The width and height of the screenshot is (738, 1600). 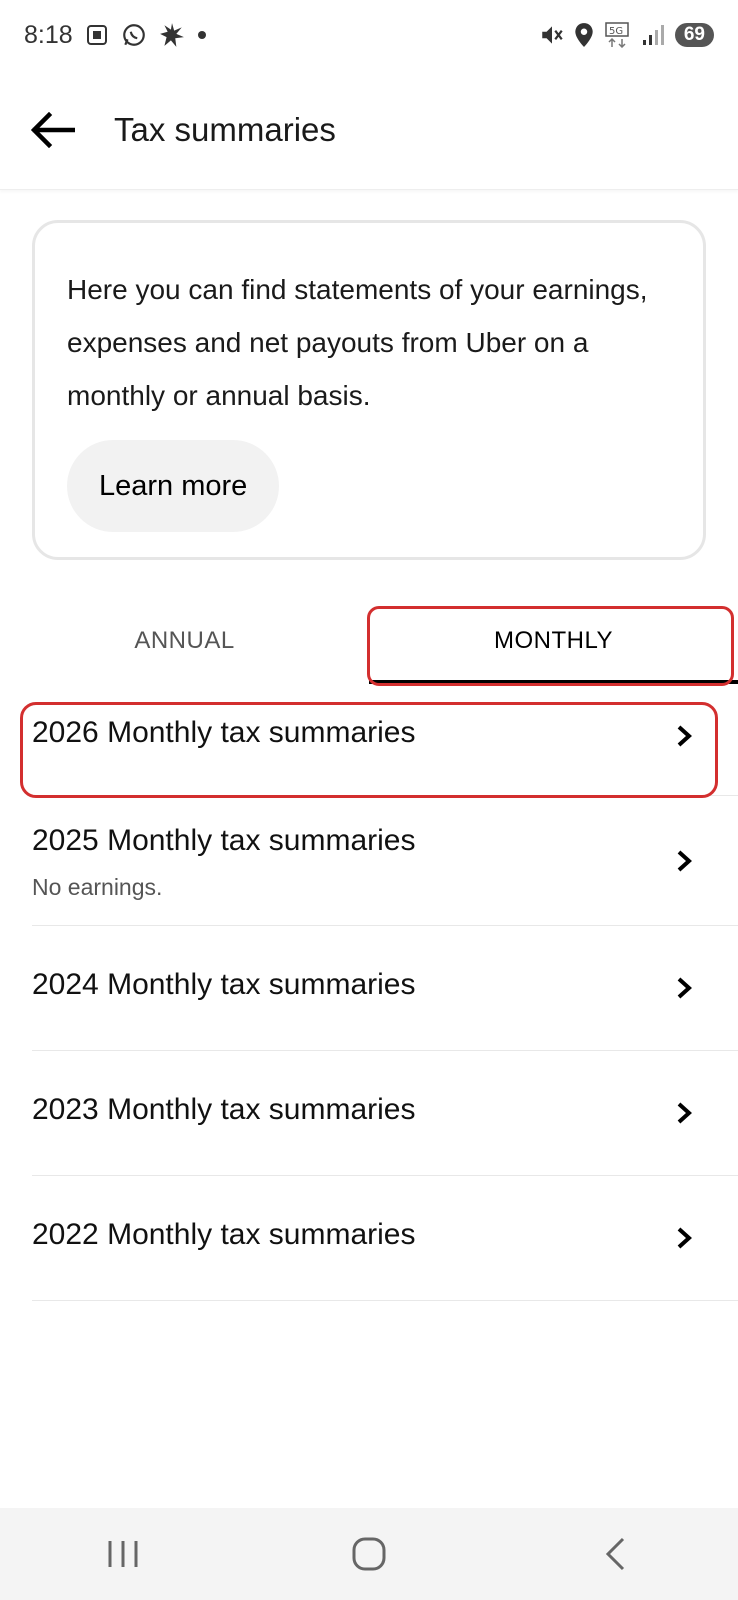 I want to click on tab-bar: ANNUAL MONTHLY, so click(x=369, y=641).